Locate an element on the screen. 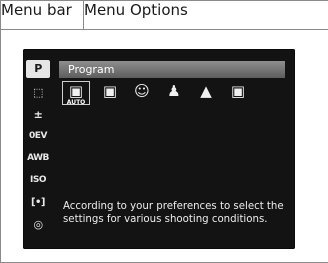 This screenshot has width=328, height=263. menu-bar-header: Menu bar is located at coordinates (42, 15).